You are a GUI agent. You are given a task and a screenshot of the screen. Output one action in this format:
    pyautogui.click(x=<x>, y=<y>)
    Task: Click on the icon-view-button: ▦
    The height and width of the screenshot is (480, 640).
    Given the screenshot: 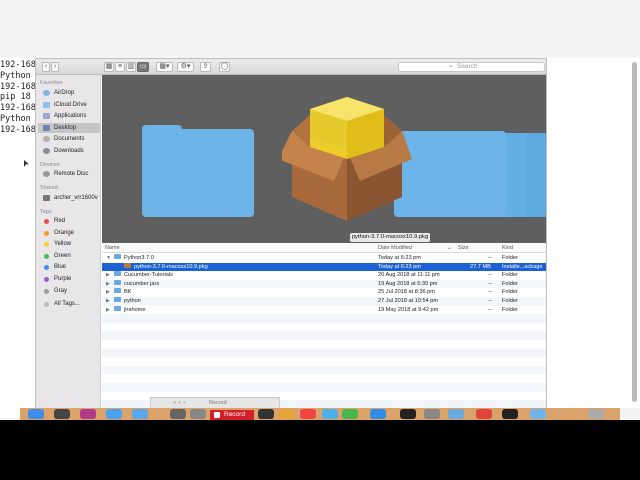 What is the action you would take?
    pyautogui.click(x=109, y=67)
    